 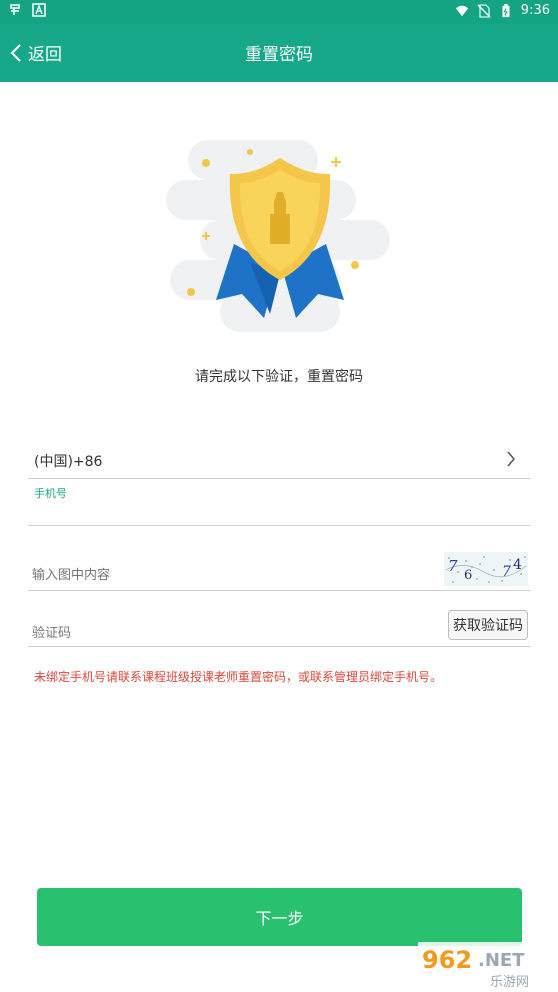 I want to click on page-title: 重置密码, so click(x=279, y=55).